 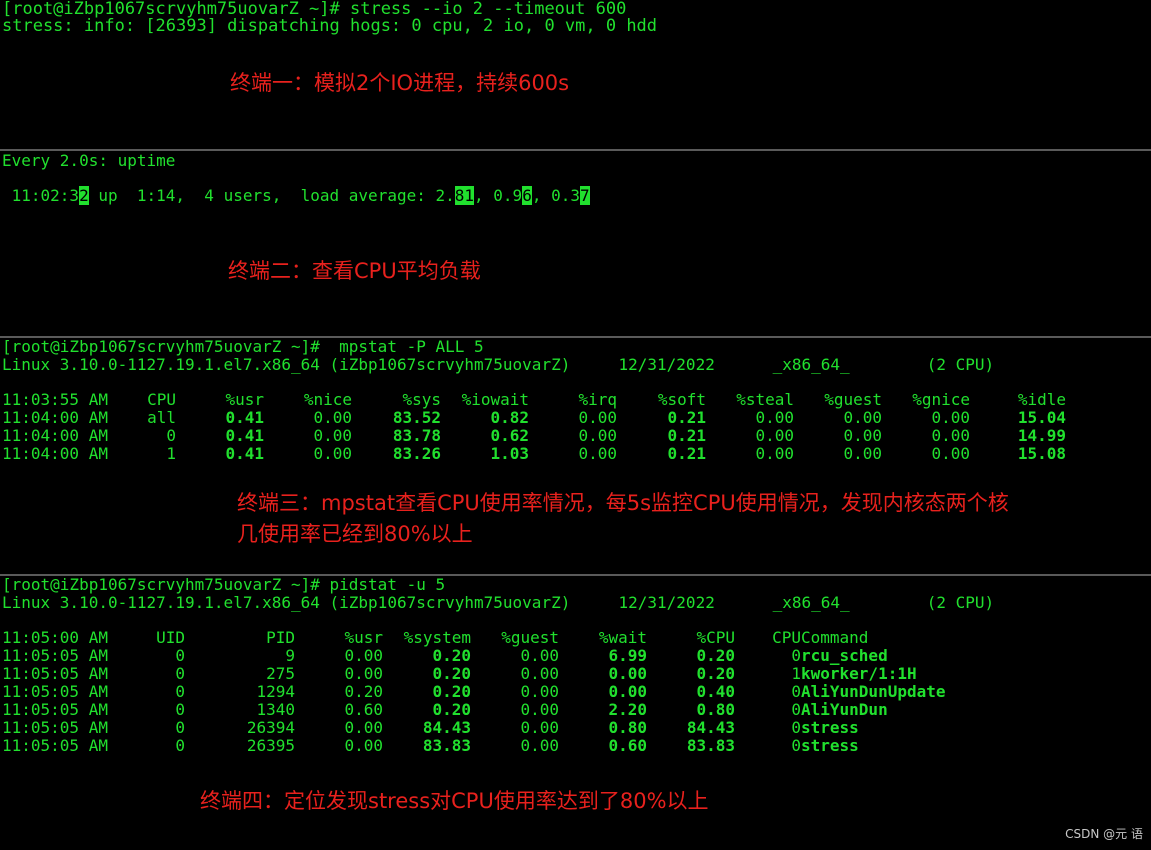 I want to click on table-cell: 15.04, so click(x=1041, y=417).